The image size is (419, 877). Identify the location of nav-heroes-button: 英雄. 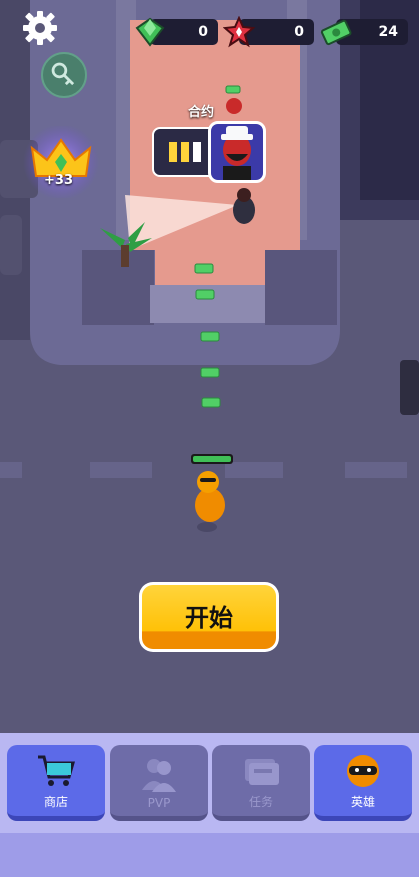
(363, 783).